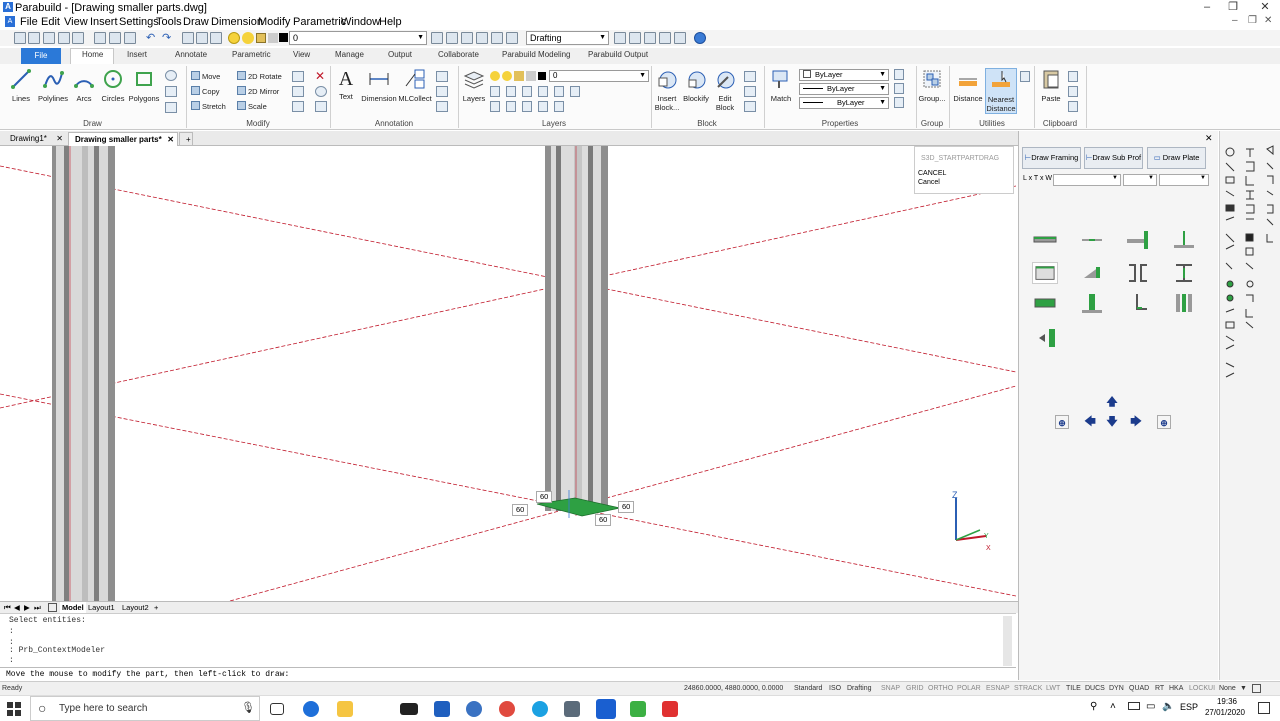  I want to click on layer-tool-6-icon, so click(575, 91).